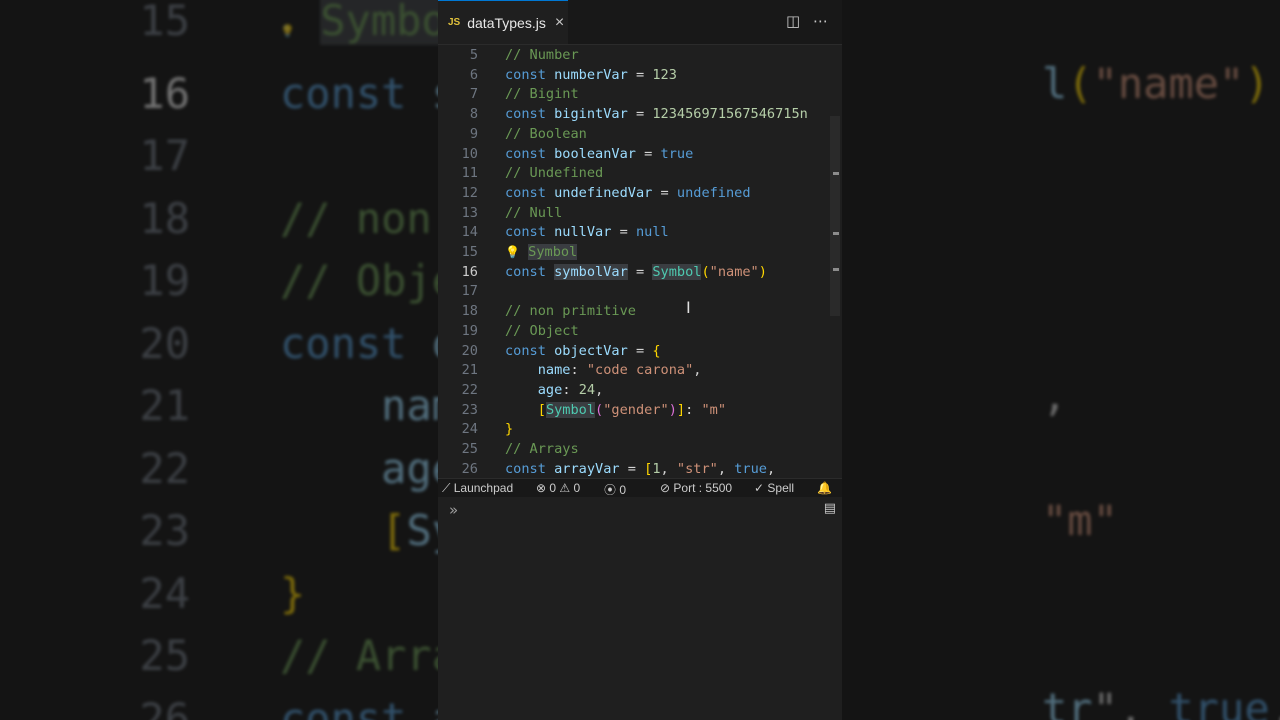 The image size is (1280, 720). I want to click on background-line-number: 23, so click(164, 530).